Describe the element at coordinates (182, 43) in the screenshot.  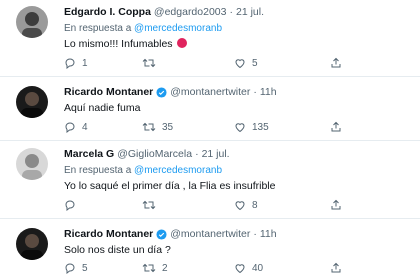
I see `angry-face-emoji` at that location.